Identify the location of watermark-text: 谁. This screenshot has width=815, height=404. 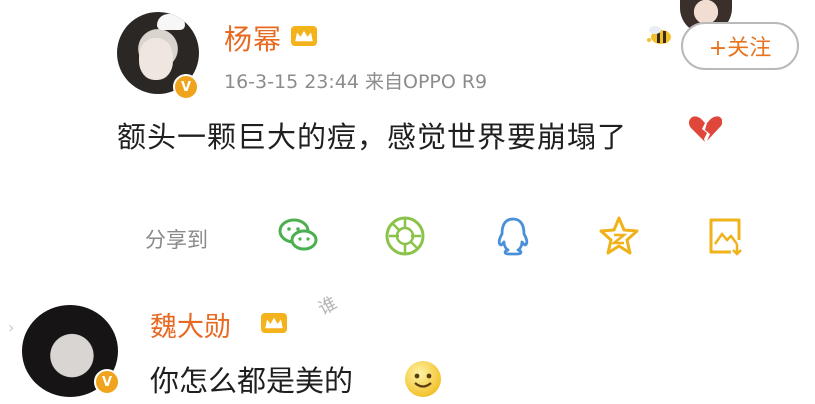
(327, 306).